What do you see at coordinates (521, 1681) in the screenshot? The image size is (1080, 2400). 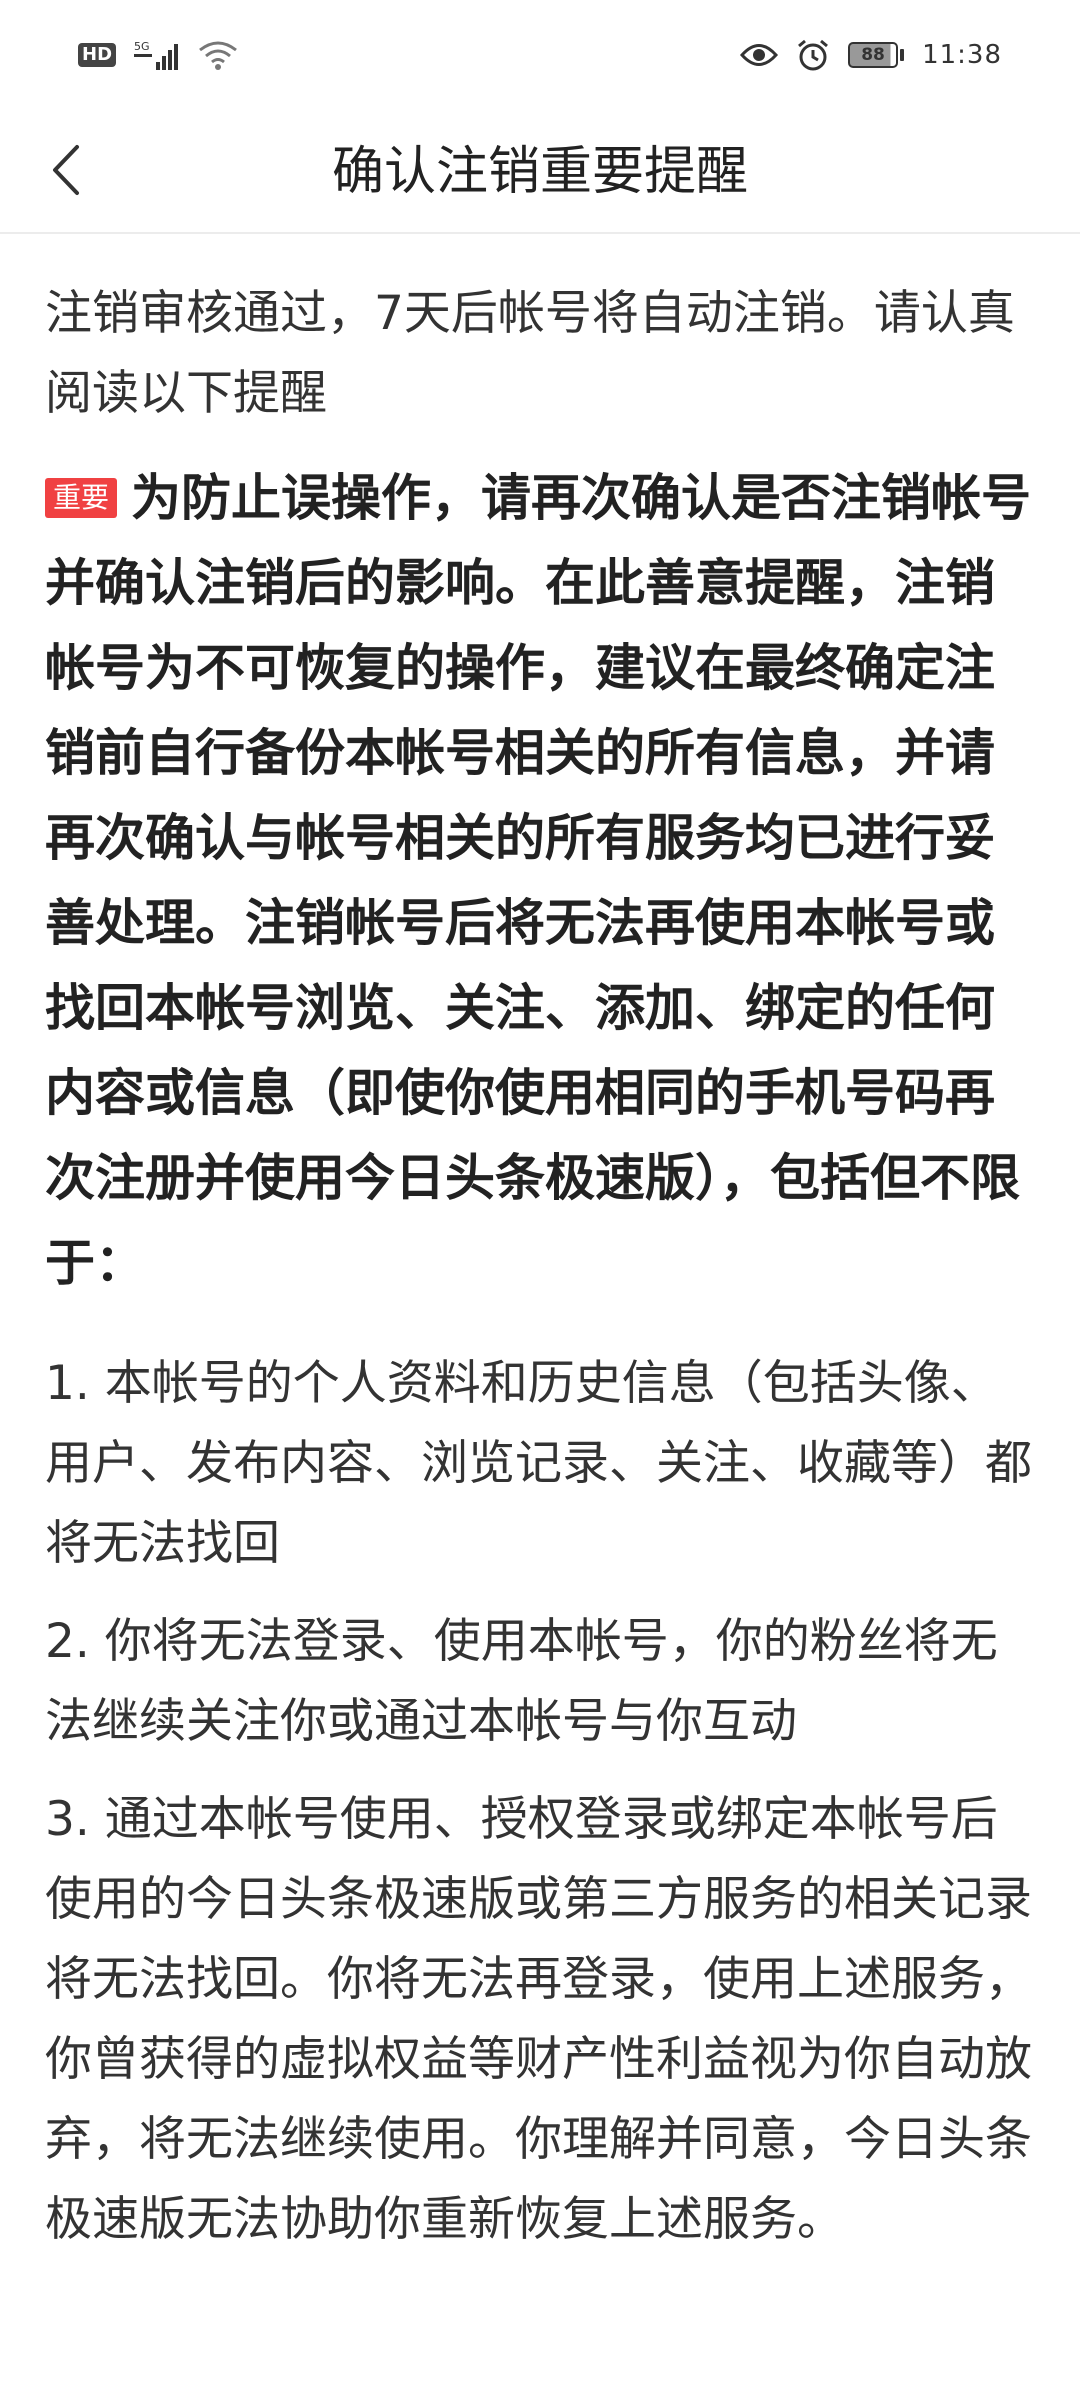 I see `list-item: 2. 你将无法登录、使用本帐号，你的粉丝将无法继续关注你或通过本帐号与你互动` at bounding box center [521, 1681].